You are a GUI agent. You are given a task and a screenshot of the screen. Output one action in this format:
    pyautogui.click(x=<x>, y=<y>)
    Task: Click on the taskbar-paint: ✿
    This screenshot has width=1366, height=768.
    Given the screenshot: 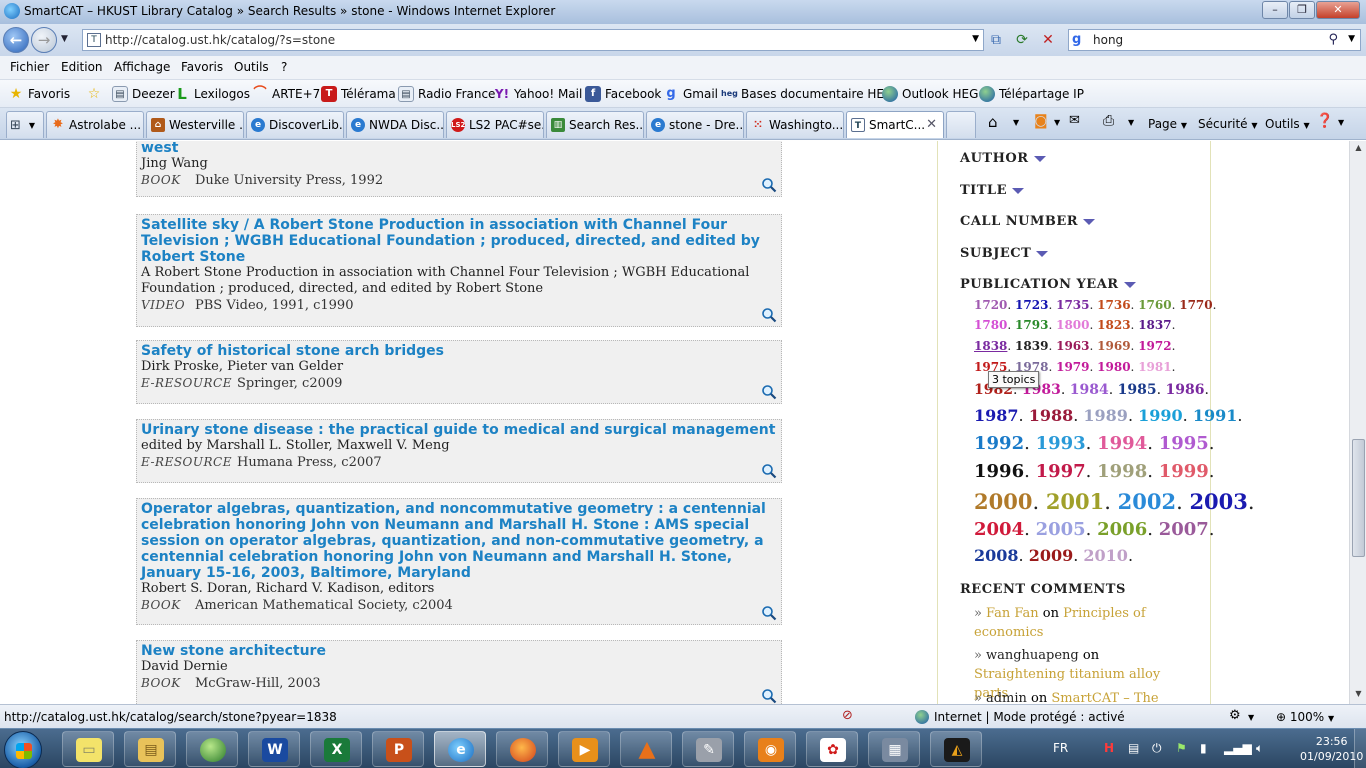 What is the action you would take?
    pyautogui.click(x=832, y=749)
    